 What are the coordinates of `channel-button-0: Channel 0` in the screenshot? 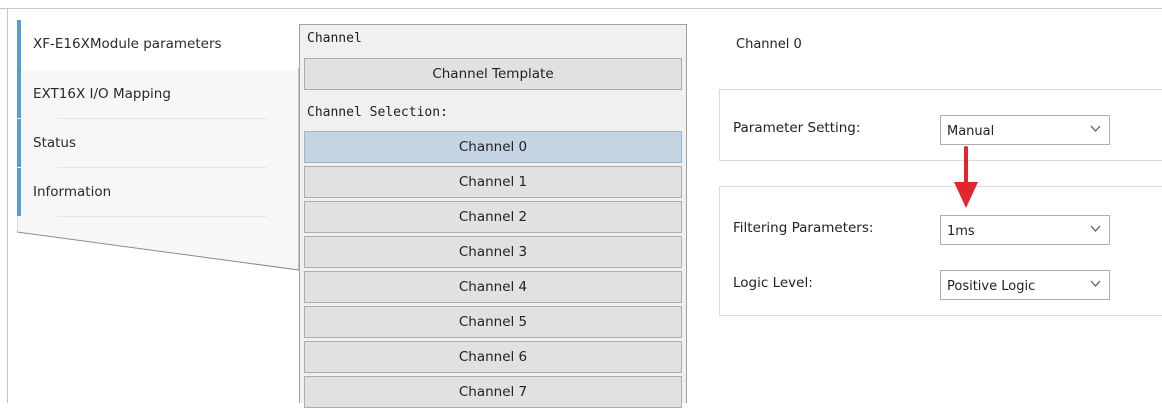 It's located at (493, 147).